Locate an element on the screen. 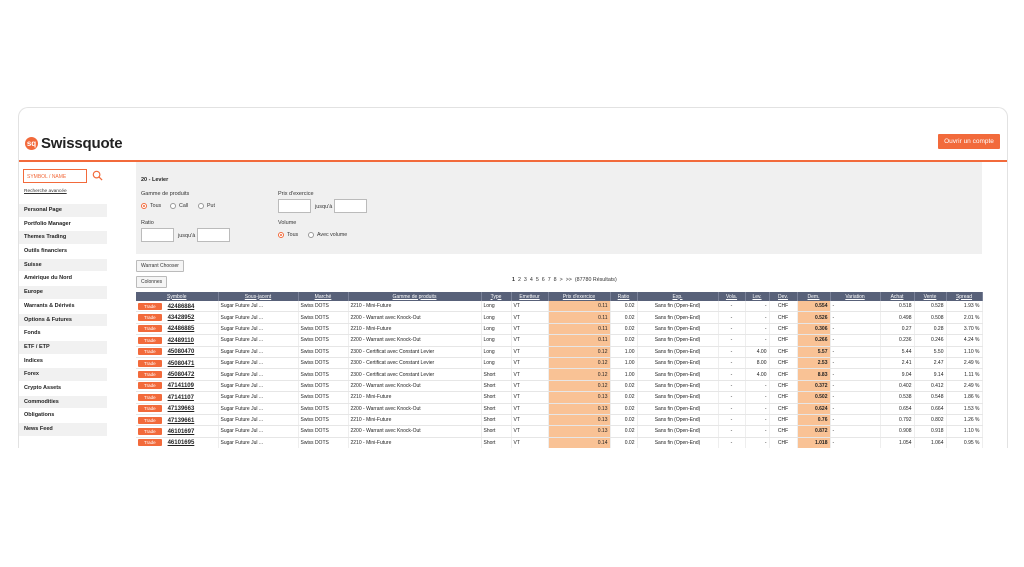  column-header: Symbole is located at coordinates (177, 296).